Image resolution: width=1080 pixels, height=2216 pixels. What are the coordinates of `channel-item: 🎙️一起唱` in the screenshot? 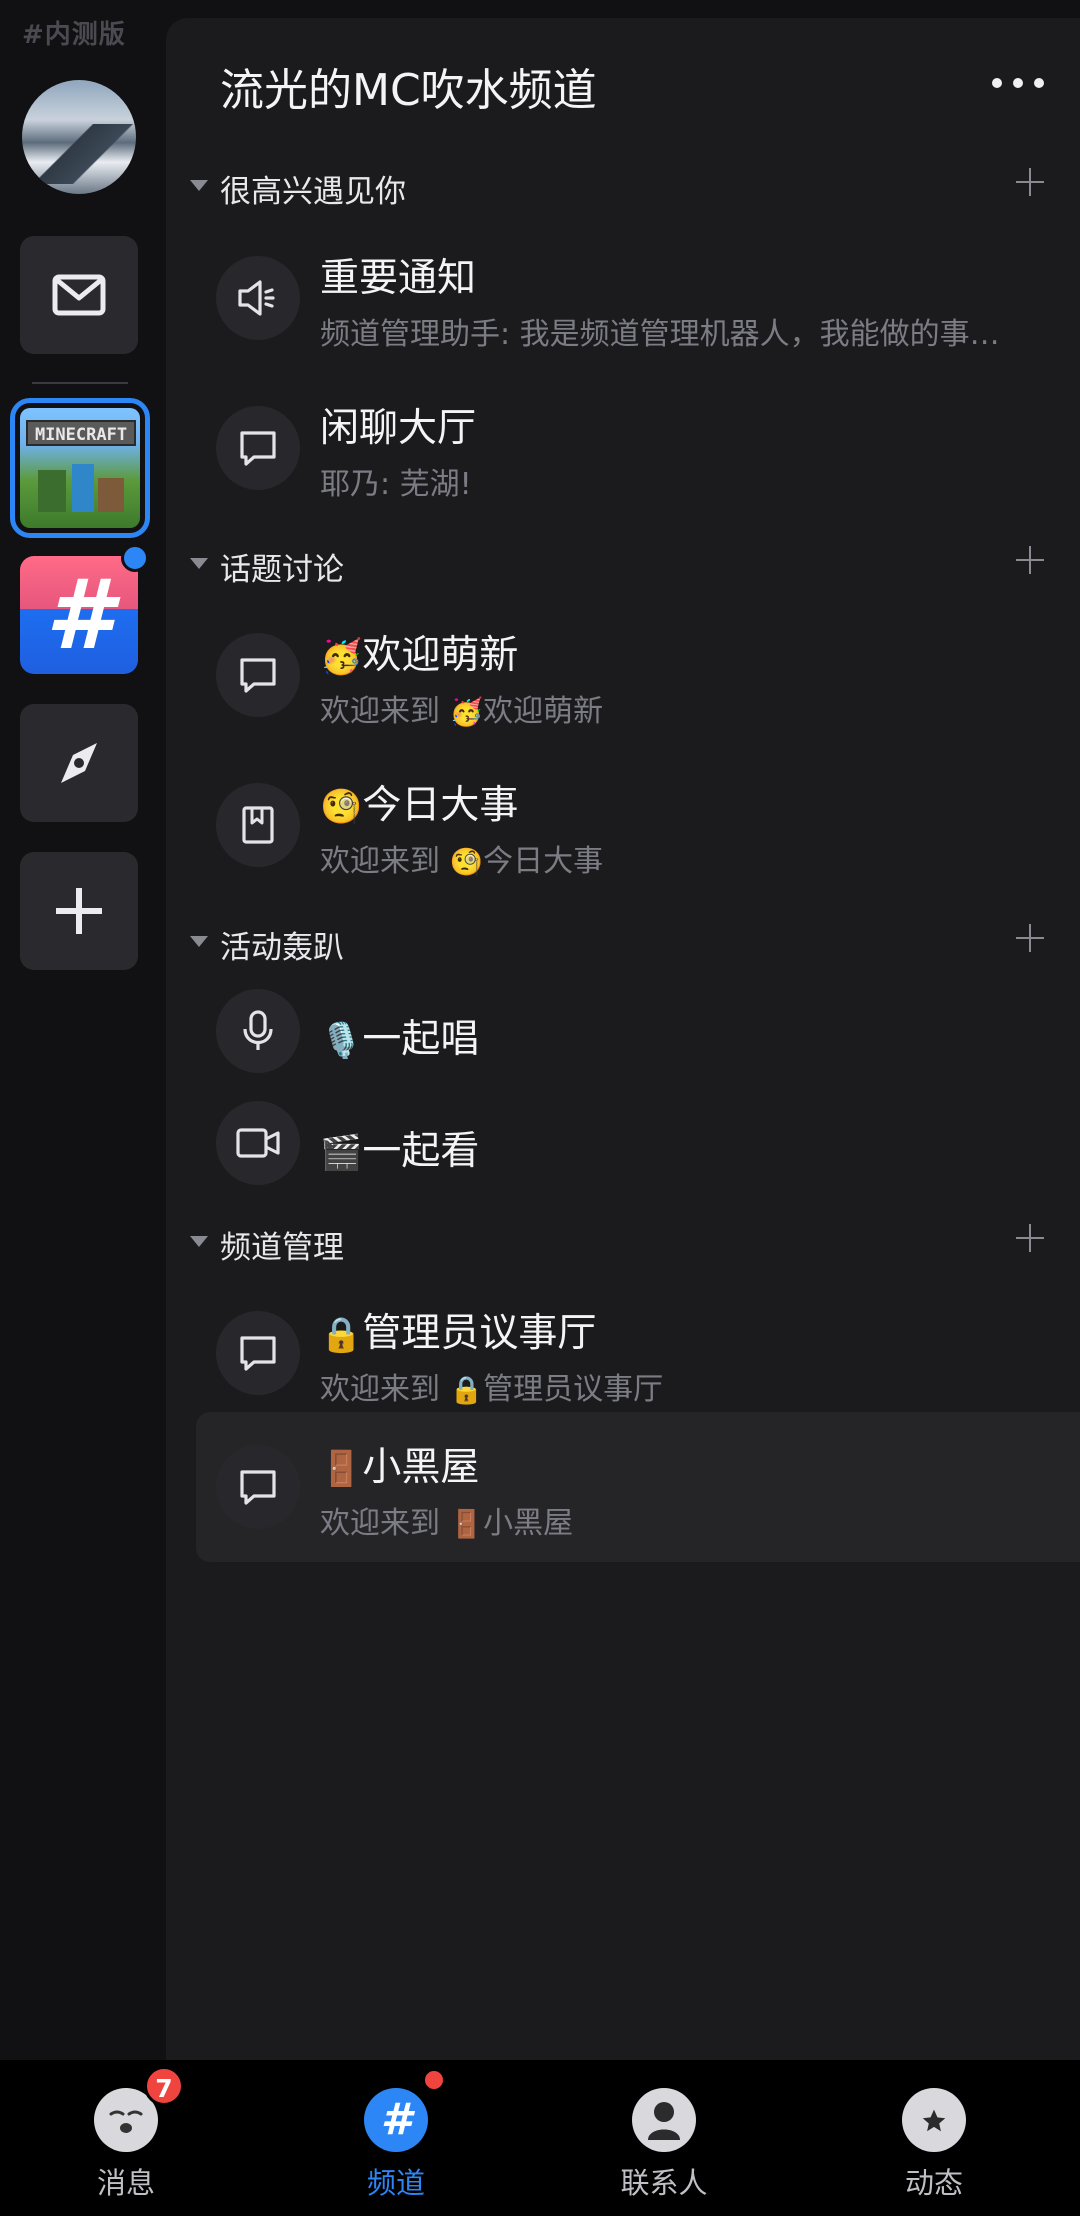 It's located at (638, 1031).